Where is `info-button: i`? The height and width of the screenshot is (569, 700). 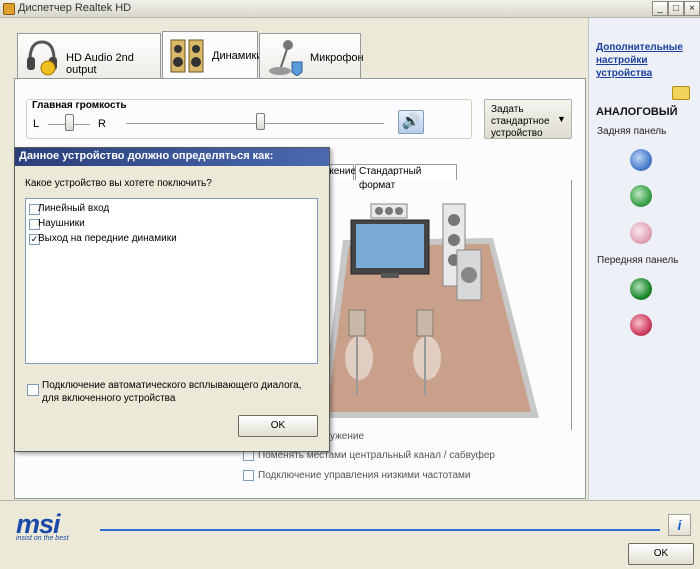
info-button: i is located at coordinates (679, 525).